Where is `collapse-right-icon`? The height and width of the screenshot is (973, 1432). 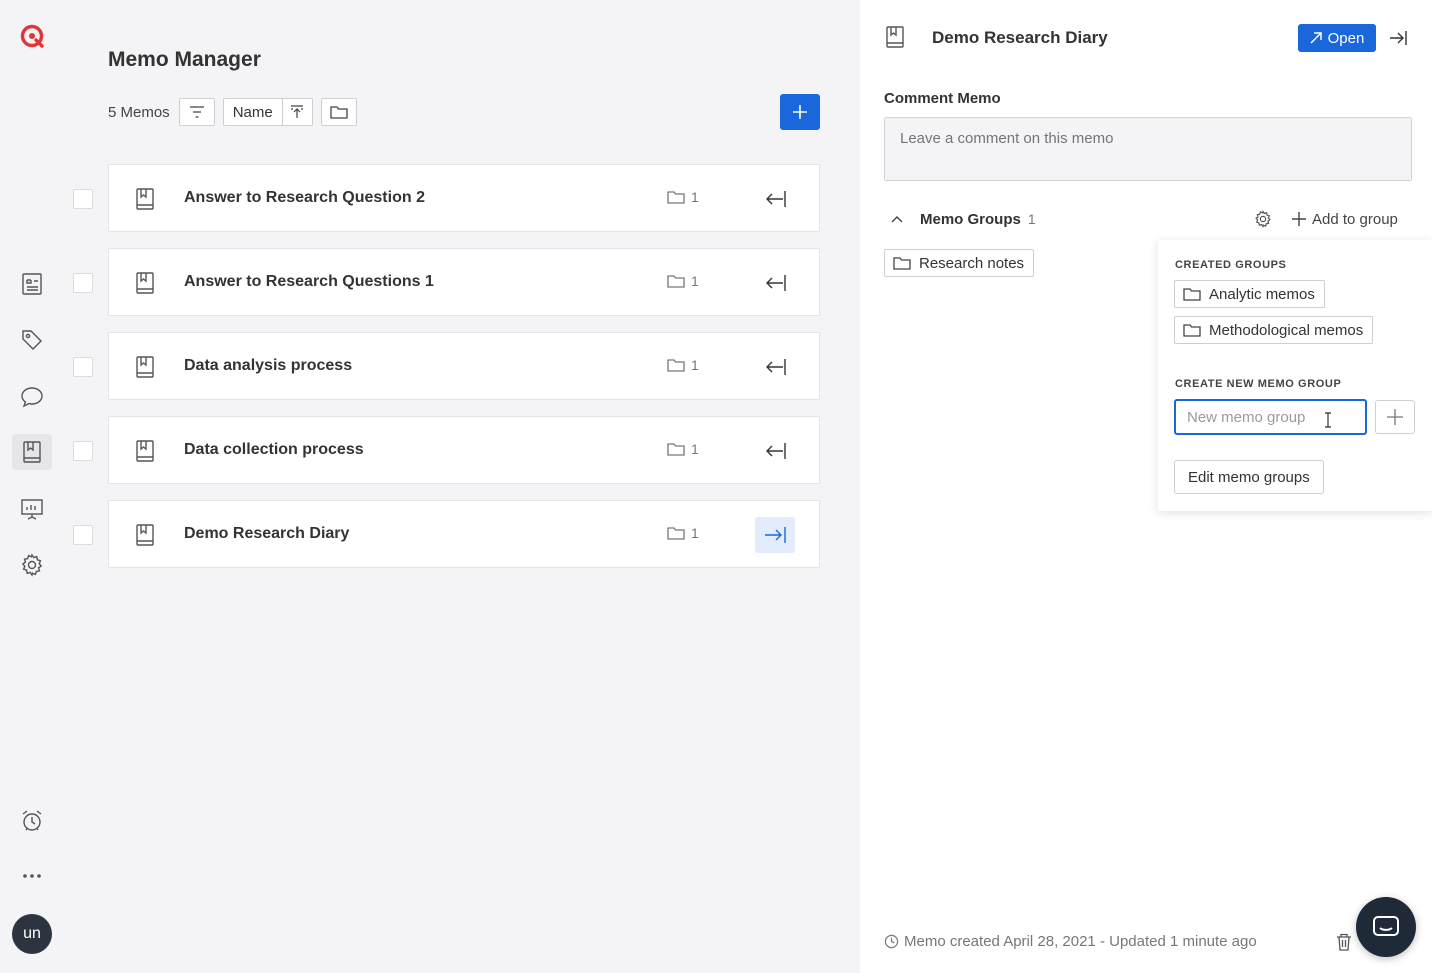
collapse-right-icon is located at coordinates (775, 535).